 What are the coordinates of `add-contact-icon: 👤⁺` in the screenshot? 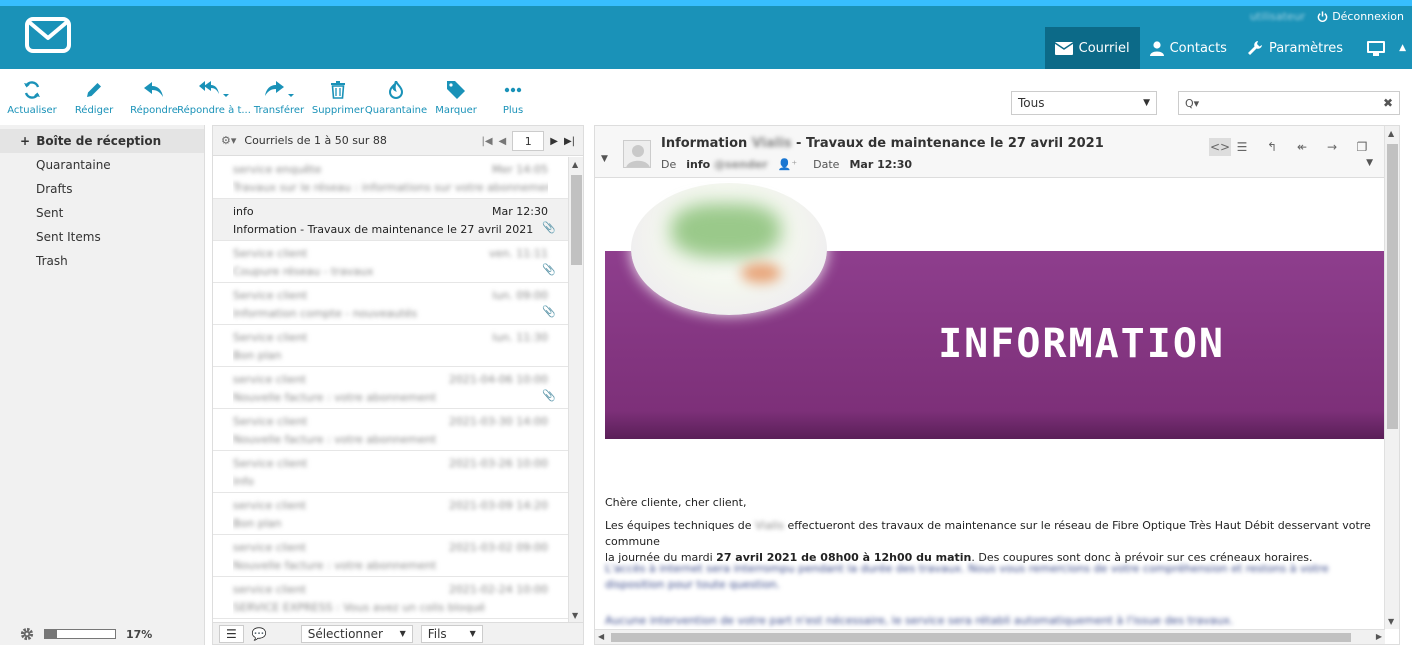 It's located at (788, 164).